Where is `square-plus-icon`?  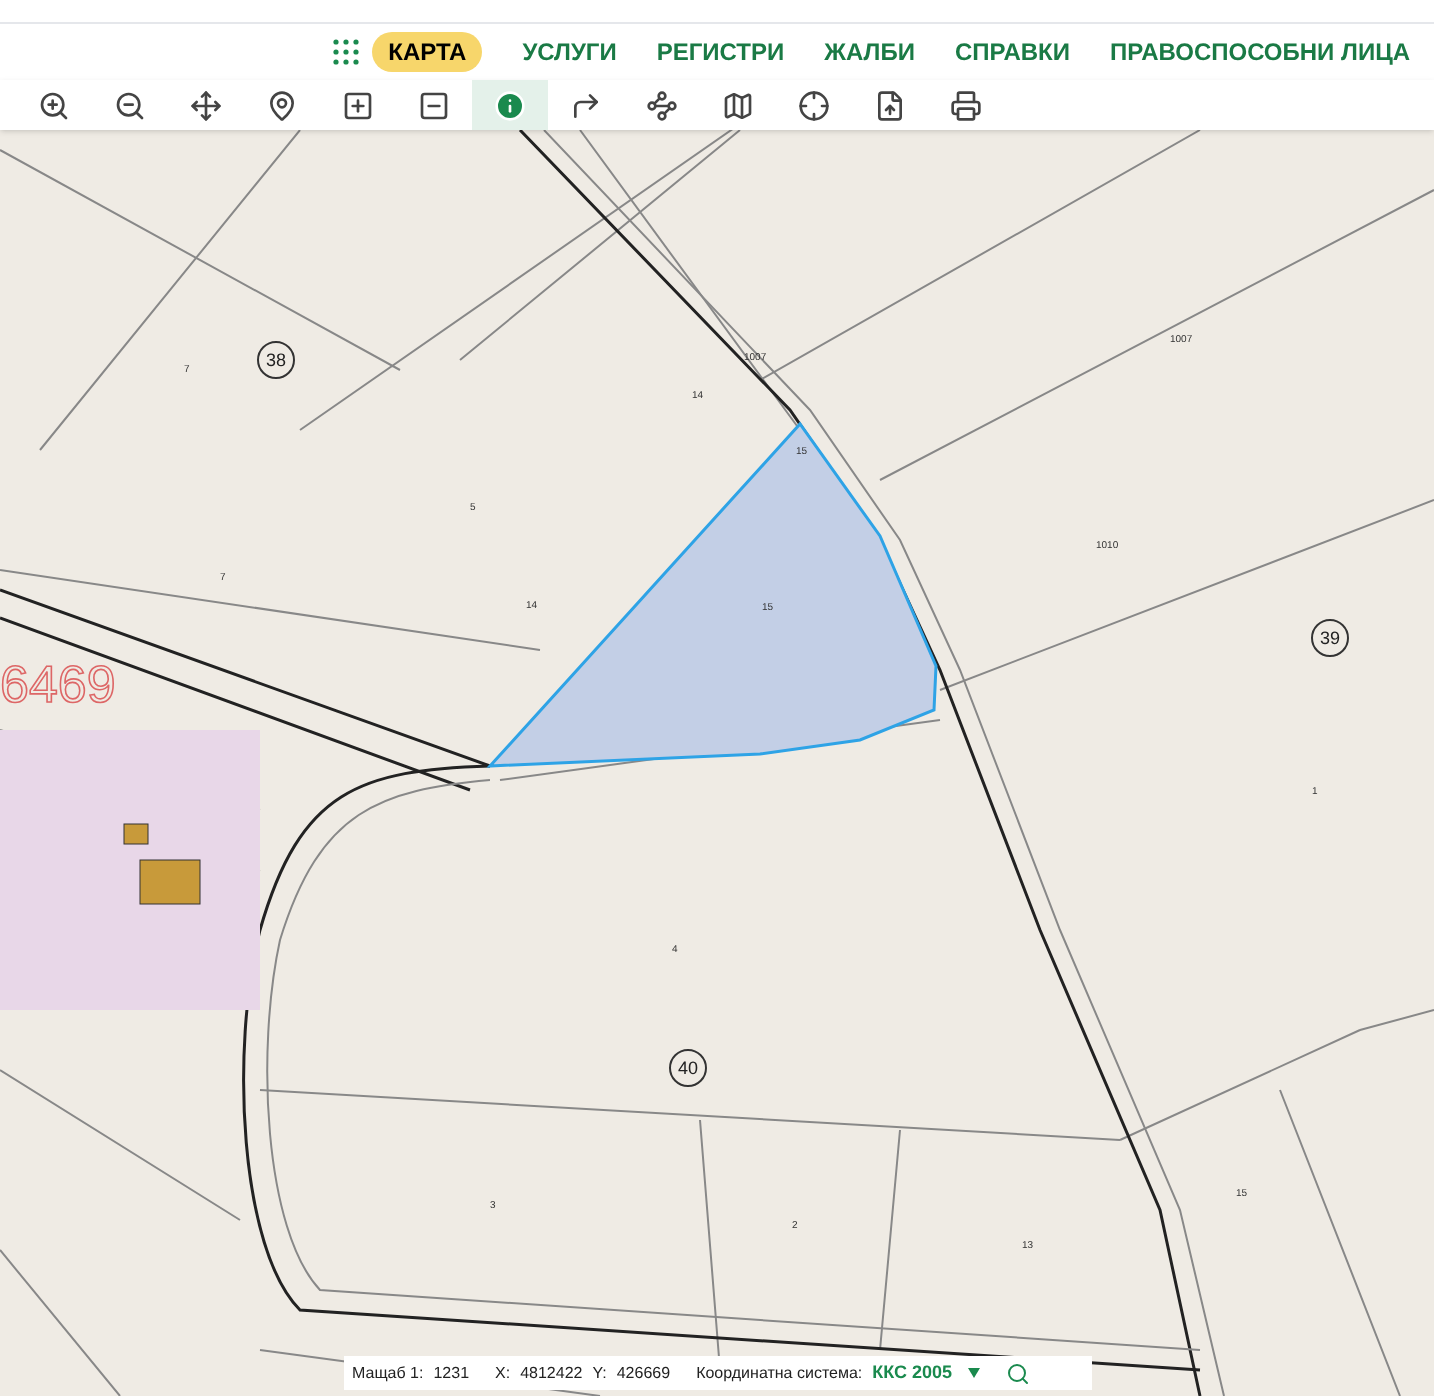
square-plus-icon is located at coordinates (358, 105).